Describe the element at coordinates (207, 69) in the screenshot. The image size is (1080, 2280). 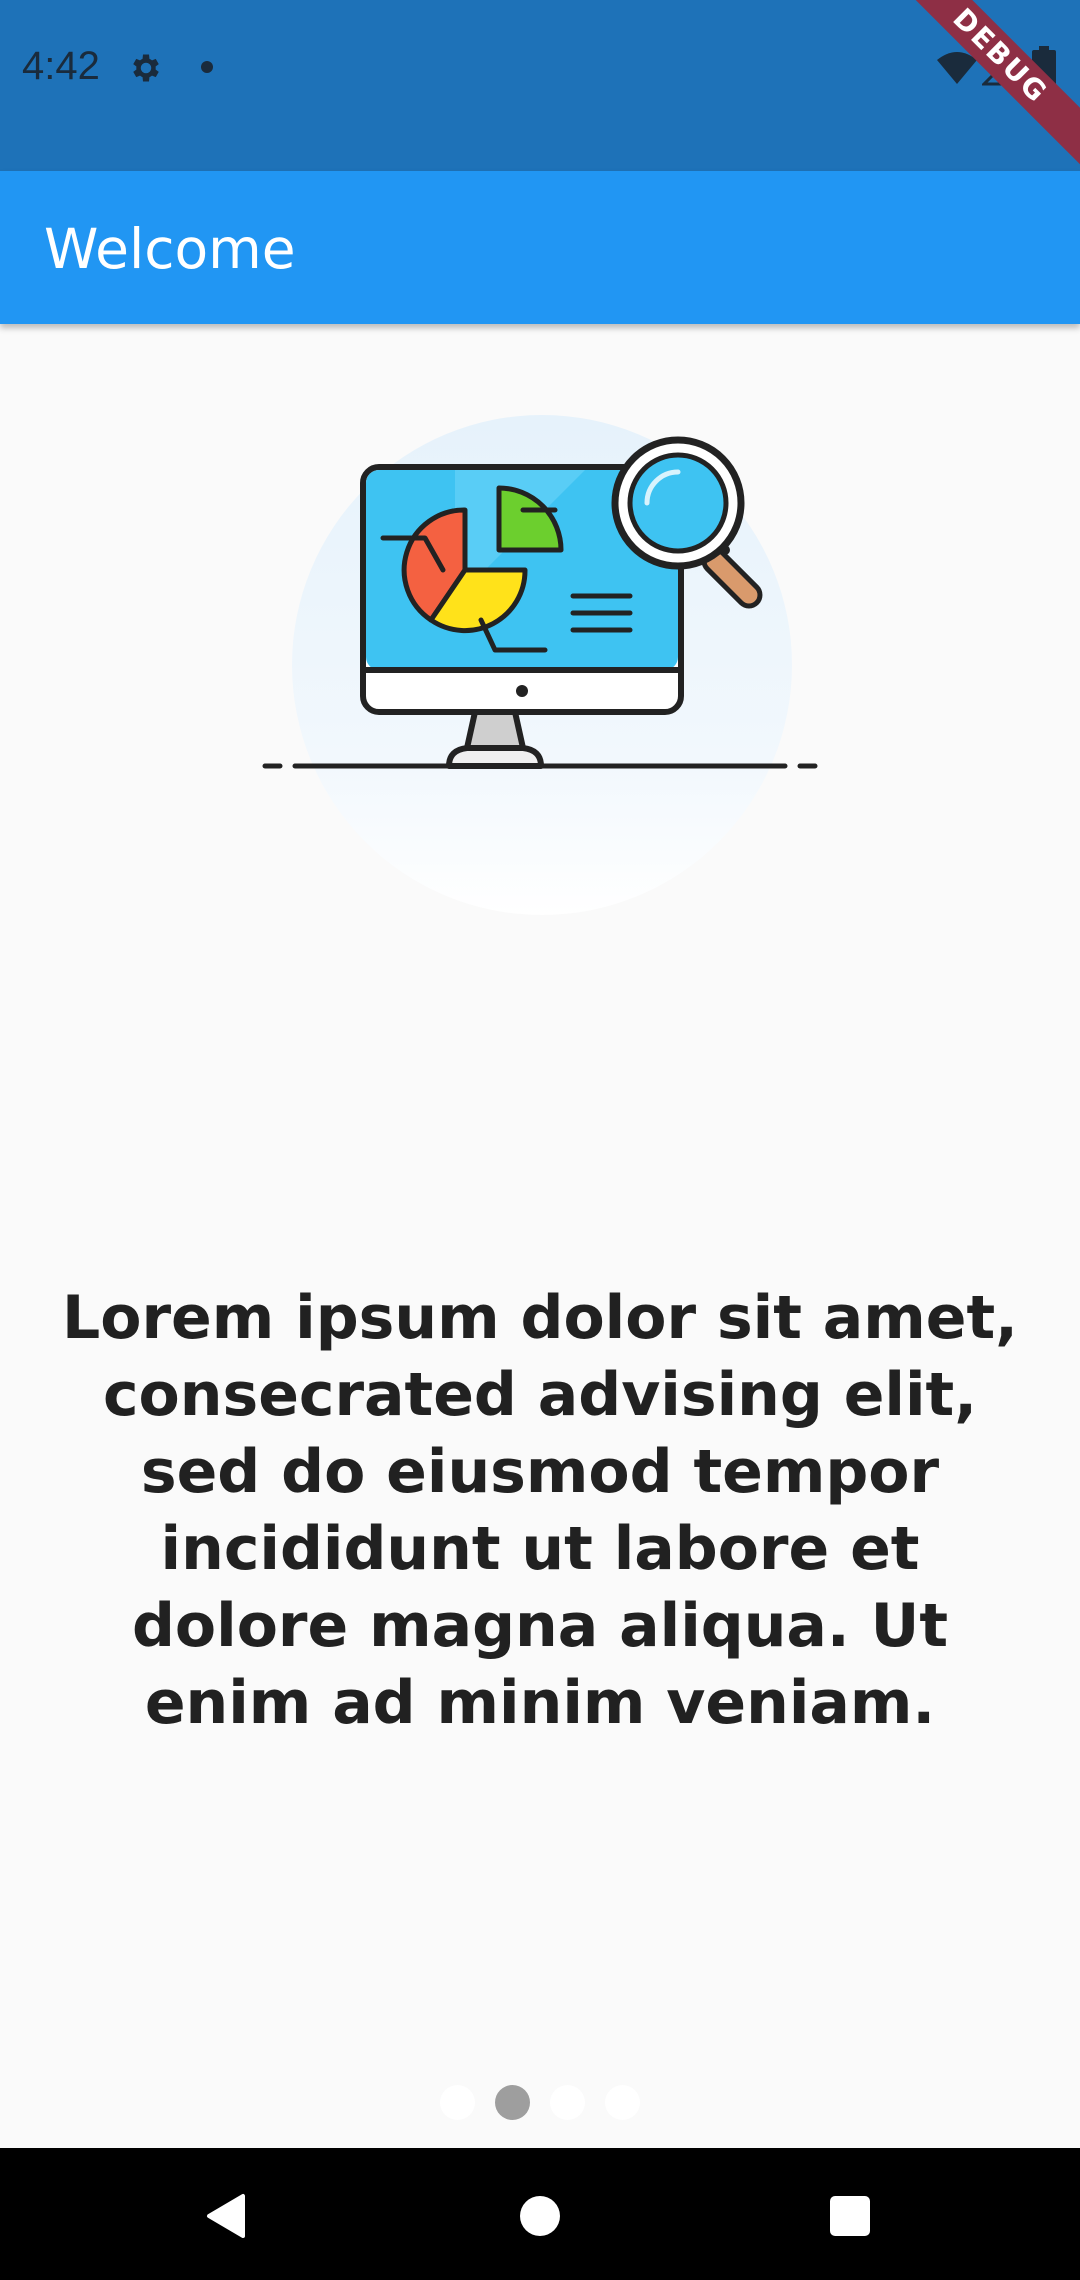
I see `notification-dot-icon` at that location.